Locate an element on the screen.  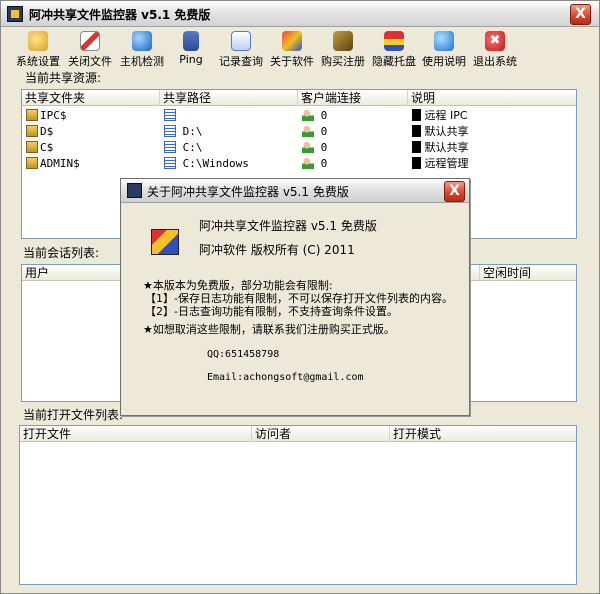
about-button: 关于软件 is located at coordinates (292, 50).